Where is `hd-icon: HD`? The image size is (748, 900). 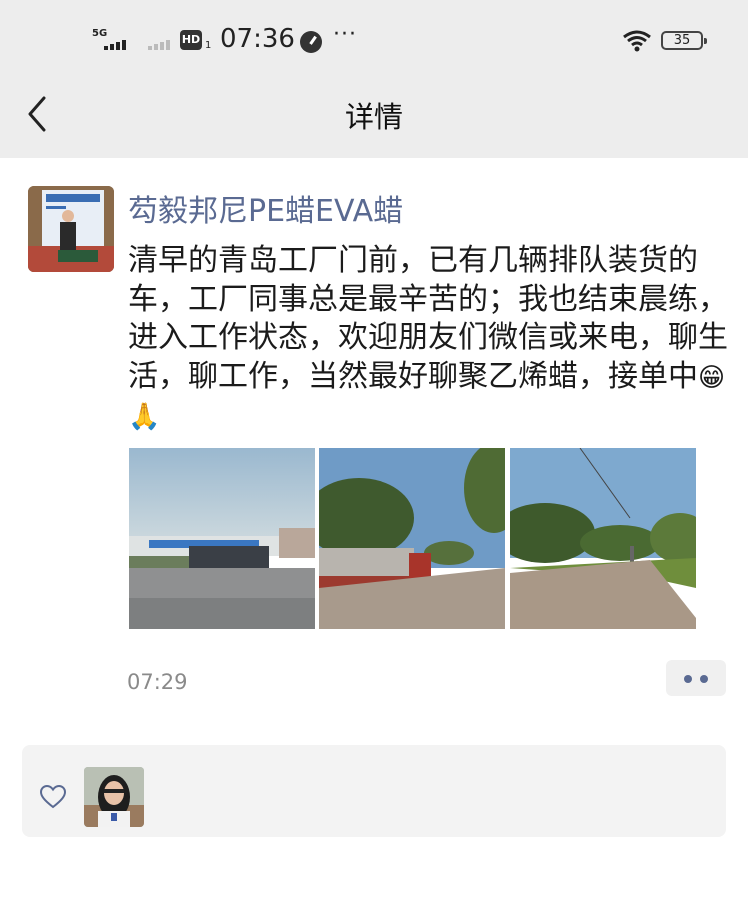
hd-icon: HD is located at coordinates (191, 40).